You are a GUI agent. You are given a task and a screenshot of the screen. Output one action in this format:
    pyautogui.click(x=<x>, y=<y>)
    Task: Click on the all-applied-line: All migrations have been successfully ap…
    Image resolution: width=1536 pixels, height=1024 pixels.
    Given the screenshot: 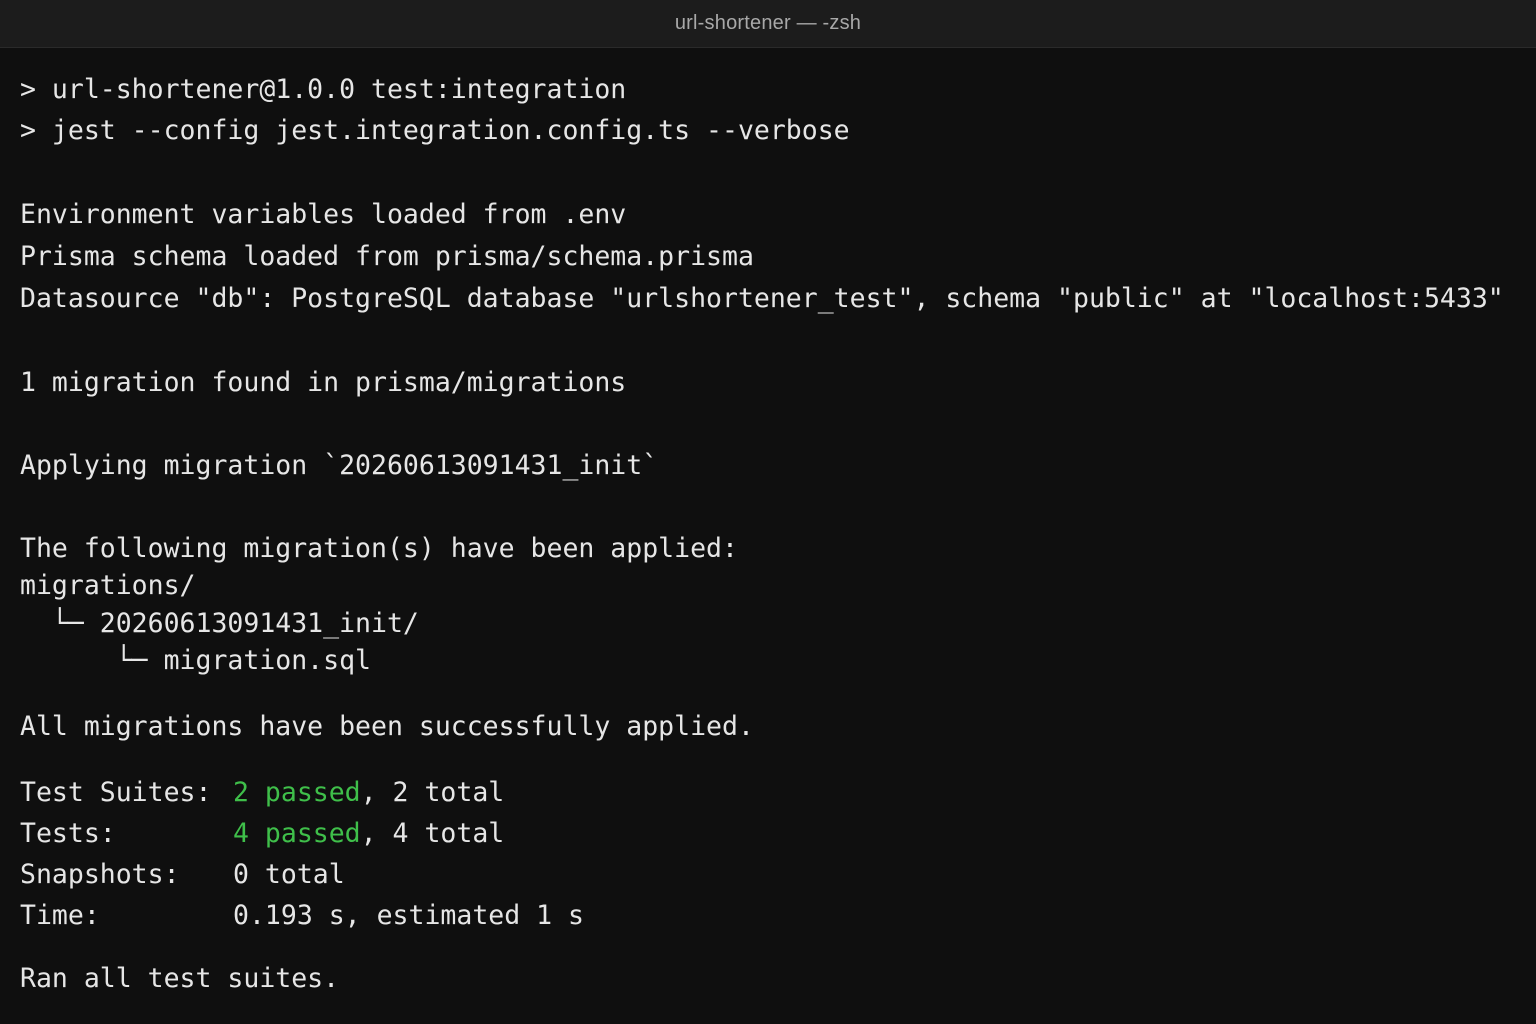 What is the action you would take?
    pyautogui.click(x=387, y=726)
    